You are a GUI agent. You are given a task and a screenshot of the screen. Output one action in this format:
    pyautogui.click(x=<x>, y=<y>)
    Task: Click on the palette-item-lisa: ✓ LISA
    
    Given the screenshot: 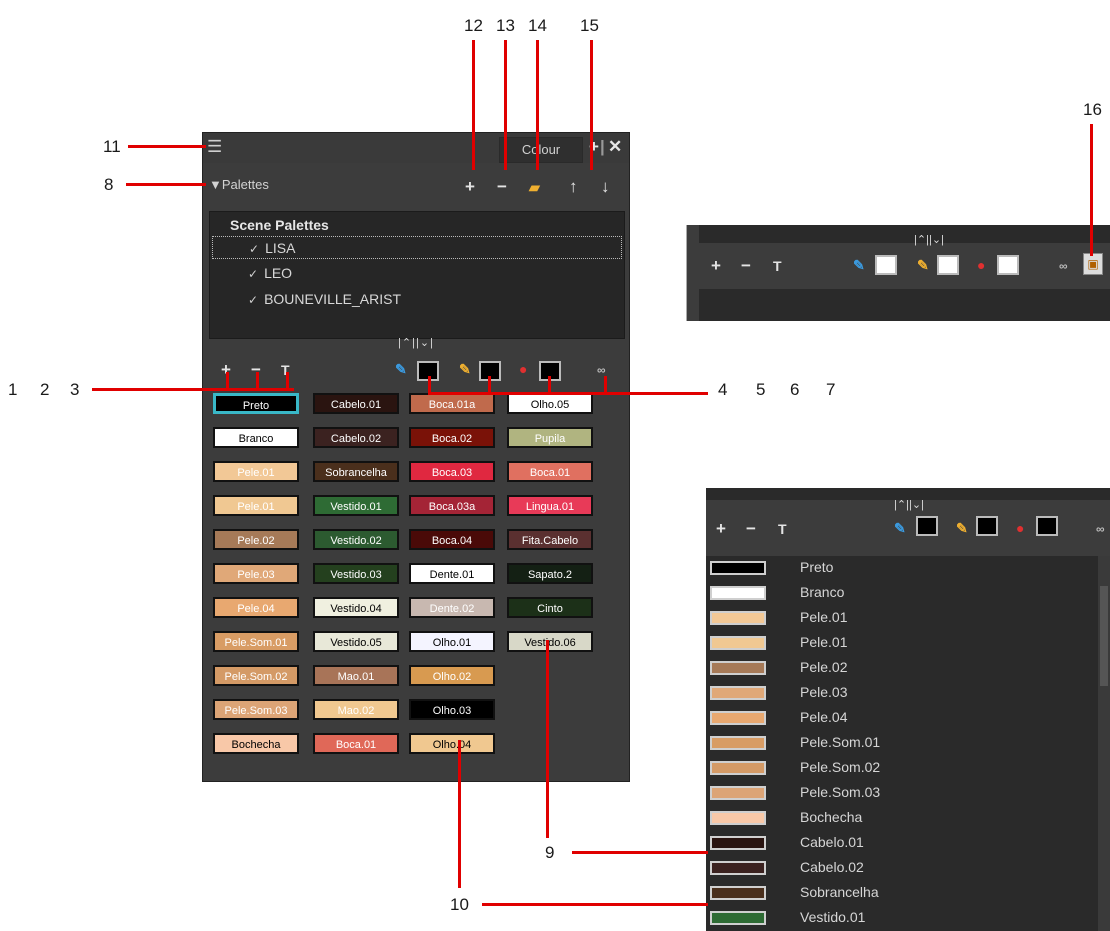 What is the action you would take?
    pyautogui.click(x=417, y=247)
    